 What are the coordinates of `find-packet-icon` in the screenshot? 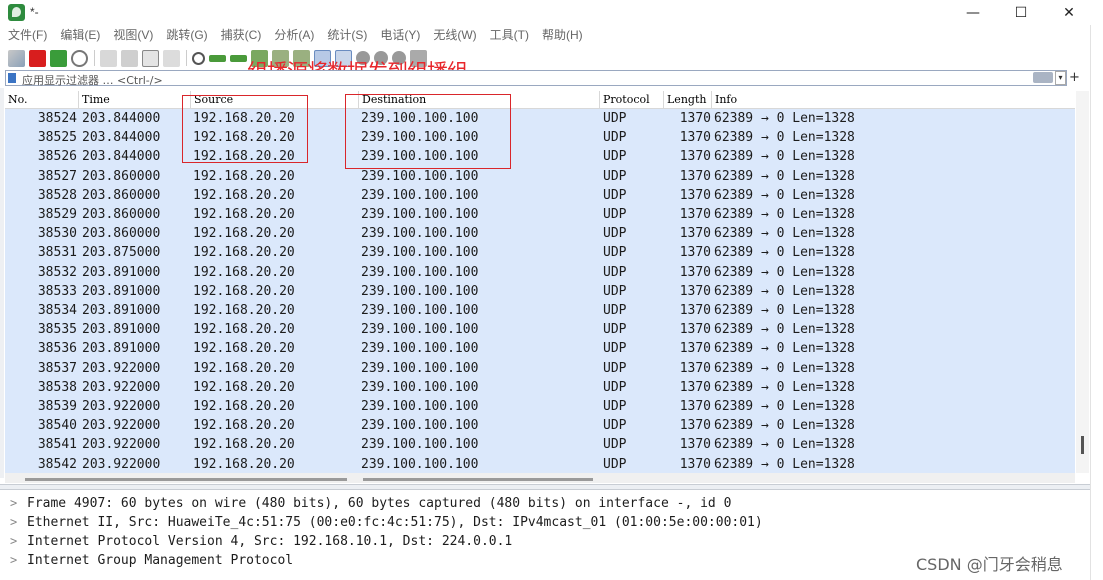 It's located at (198, 58).